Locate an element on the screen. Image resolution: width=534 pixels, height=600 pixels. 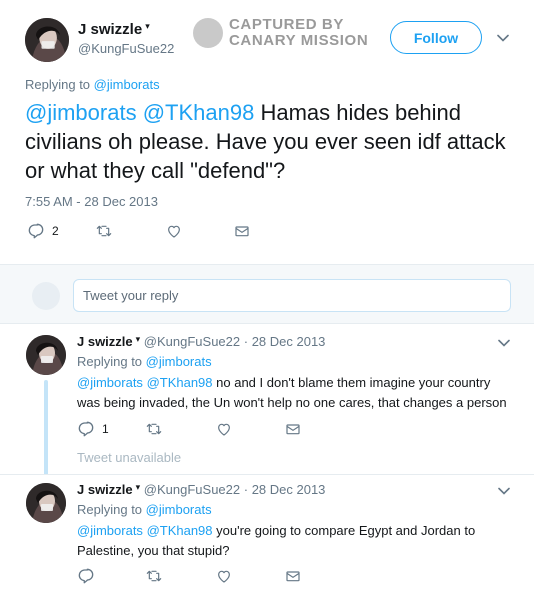
reply-composer: Tweet your reply is located at coordinates (267, 294).